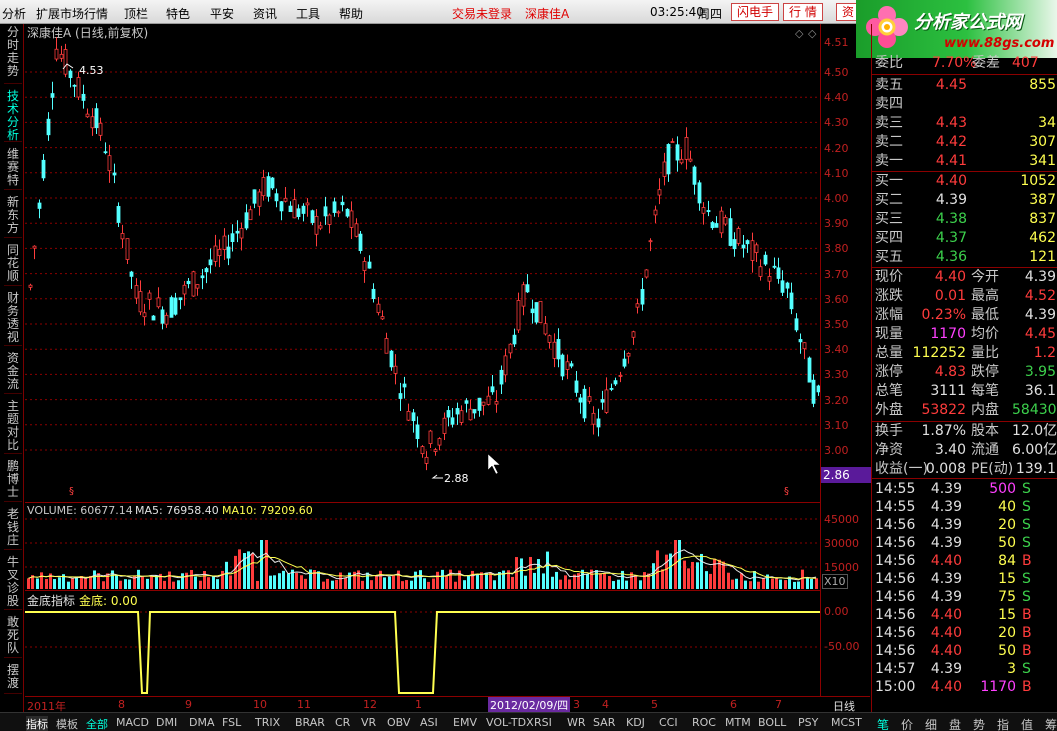  Describe the element at coordinates (14, 13) in the screenshot. I see `menu-item-analysis: 分析` at that location.